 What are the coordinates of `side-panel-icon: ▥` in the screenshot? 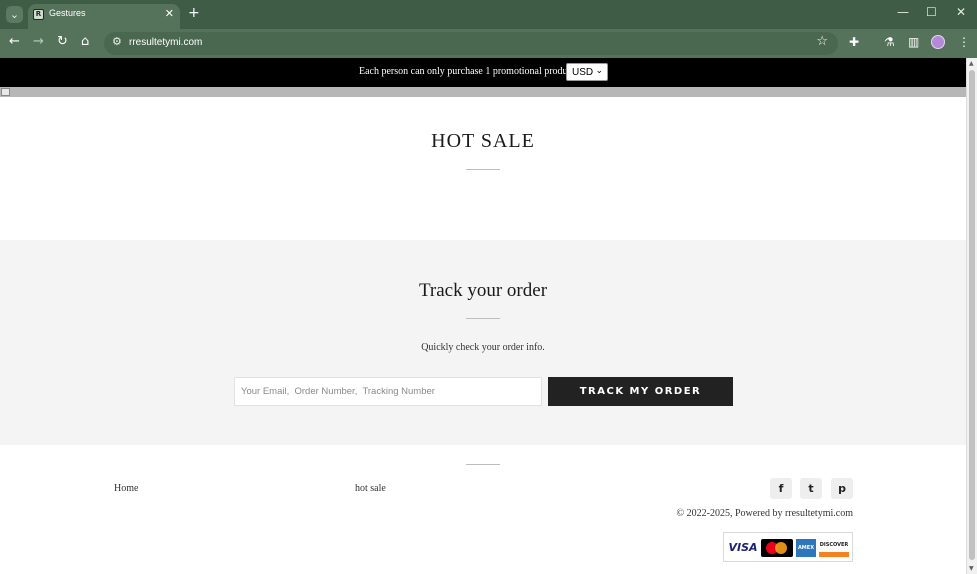 It's located at (913, 42).